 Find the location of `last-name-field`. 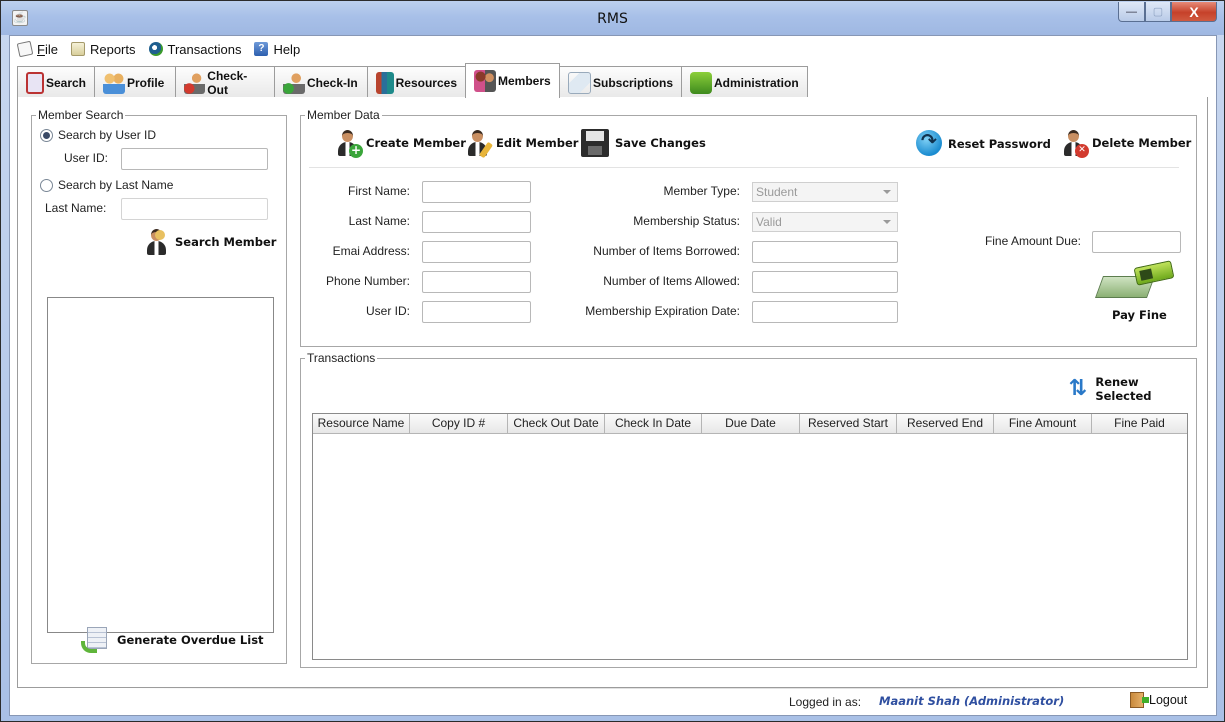

last-name-field is located at coordinates (476, 222).